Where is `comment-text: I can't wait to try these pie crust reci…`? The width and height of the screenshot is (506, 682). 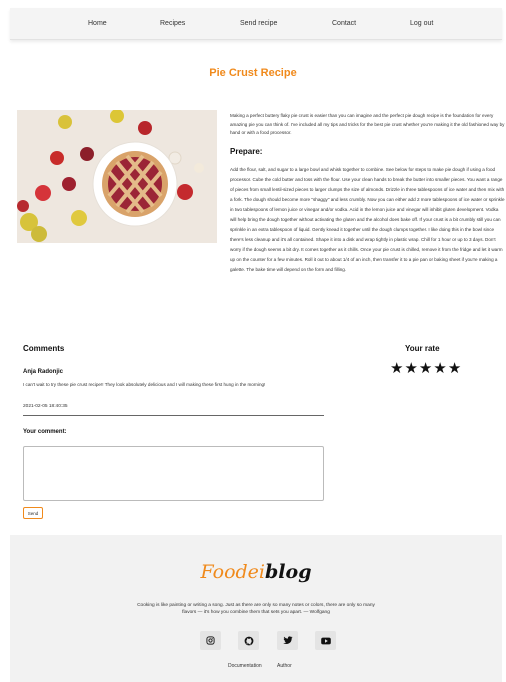
comment-text: I can't wait to try these pie crust reci… is located at coordinates (144, 384).